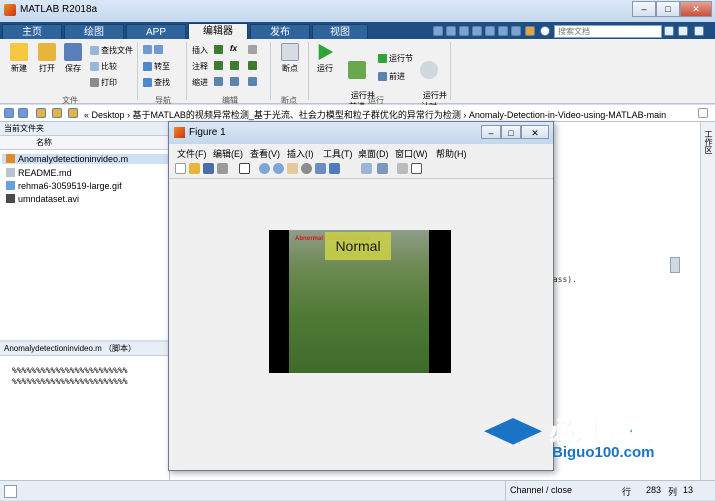  What do you see at coordinates (477, 31) in the screenshot?
I see `paste-icon` at bounding box center [477, 31].